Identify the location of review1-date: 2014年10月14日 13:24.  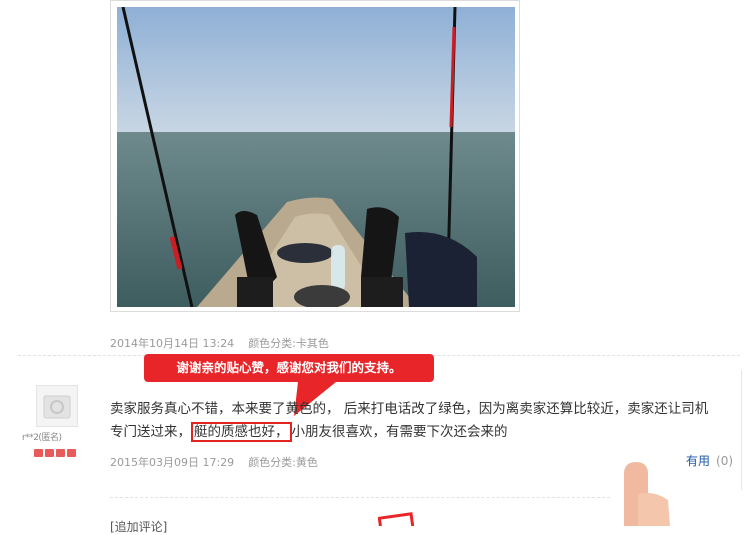
(172, 343).